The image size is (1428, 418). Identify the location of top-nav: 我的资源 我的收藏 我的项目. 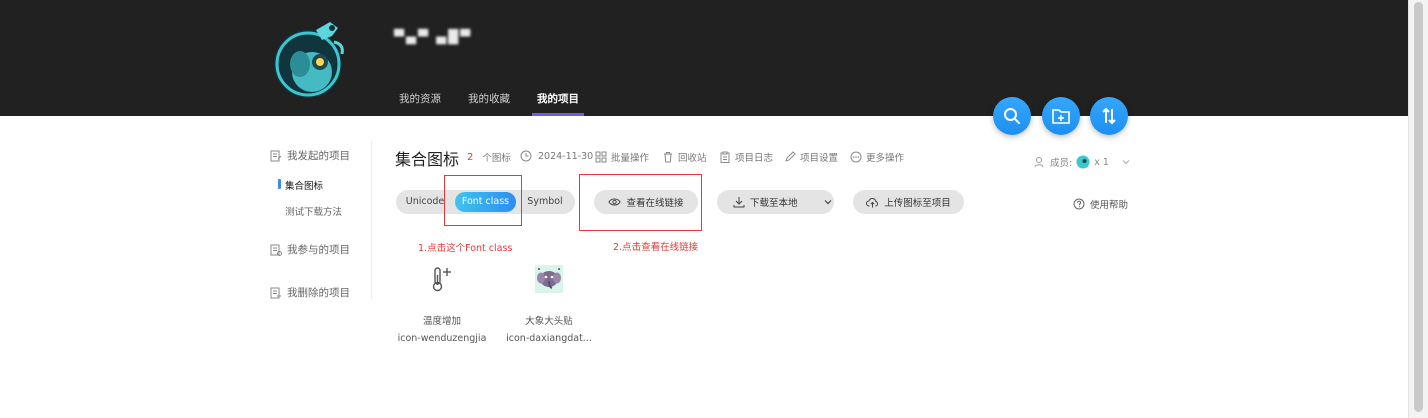
(491, 103).